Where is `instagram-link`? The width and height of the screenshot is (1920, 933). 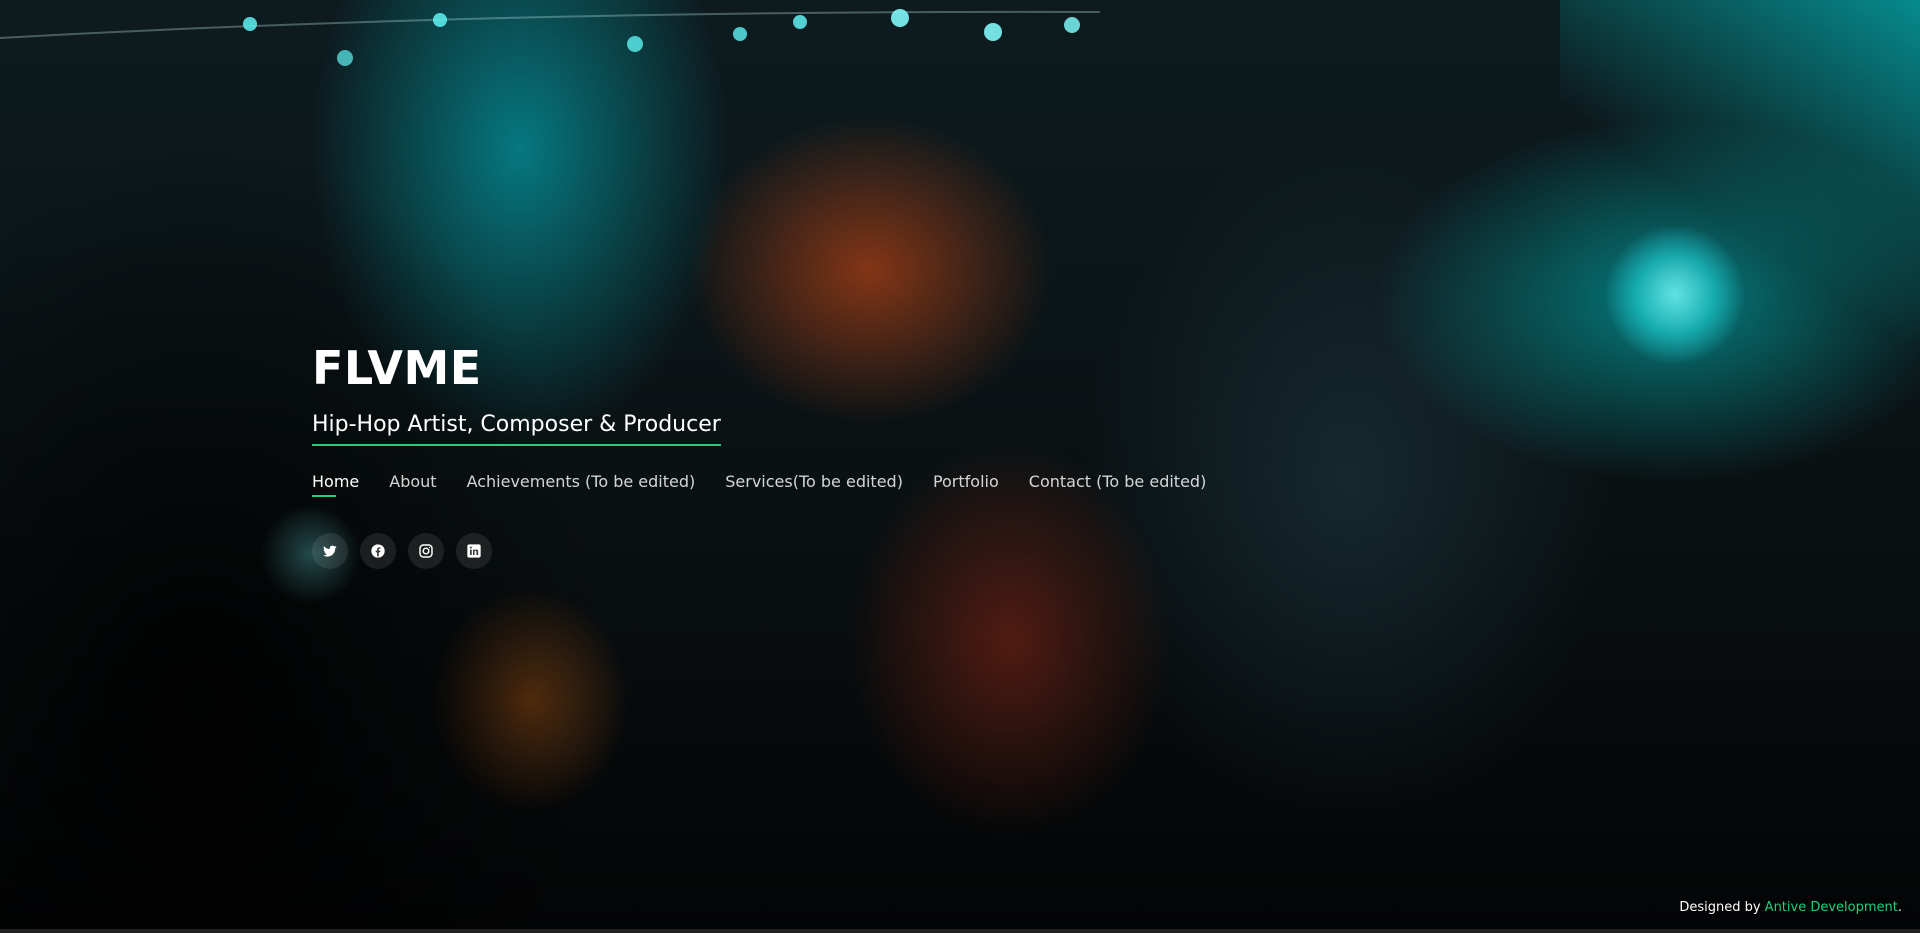 instagram-link is located at coordinates (426, 551).